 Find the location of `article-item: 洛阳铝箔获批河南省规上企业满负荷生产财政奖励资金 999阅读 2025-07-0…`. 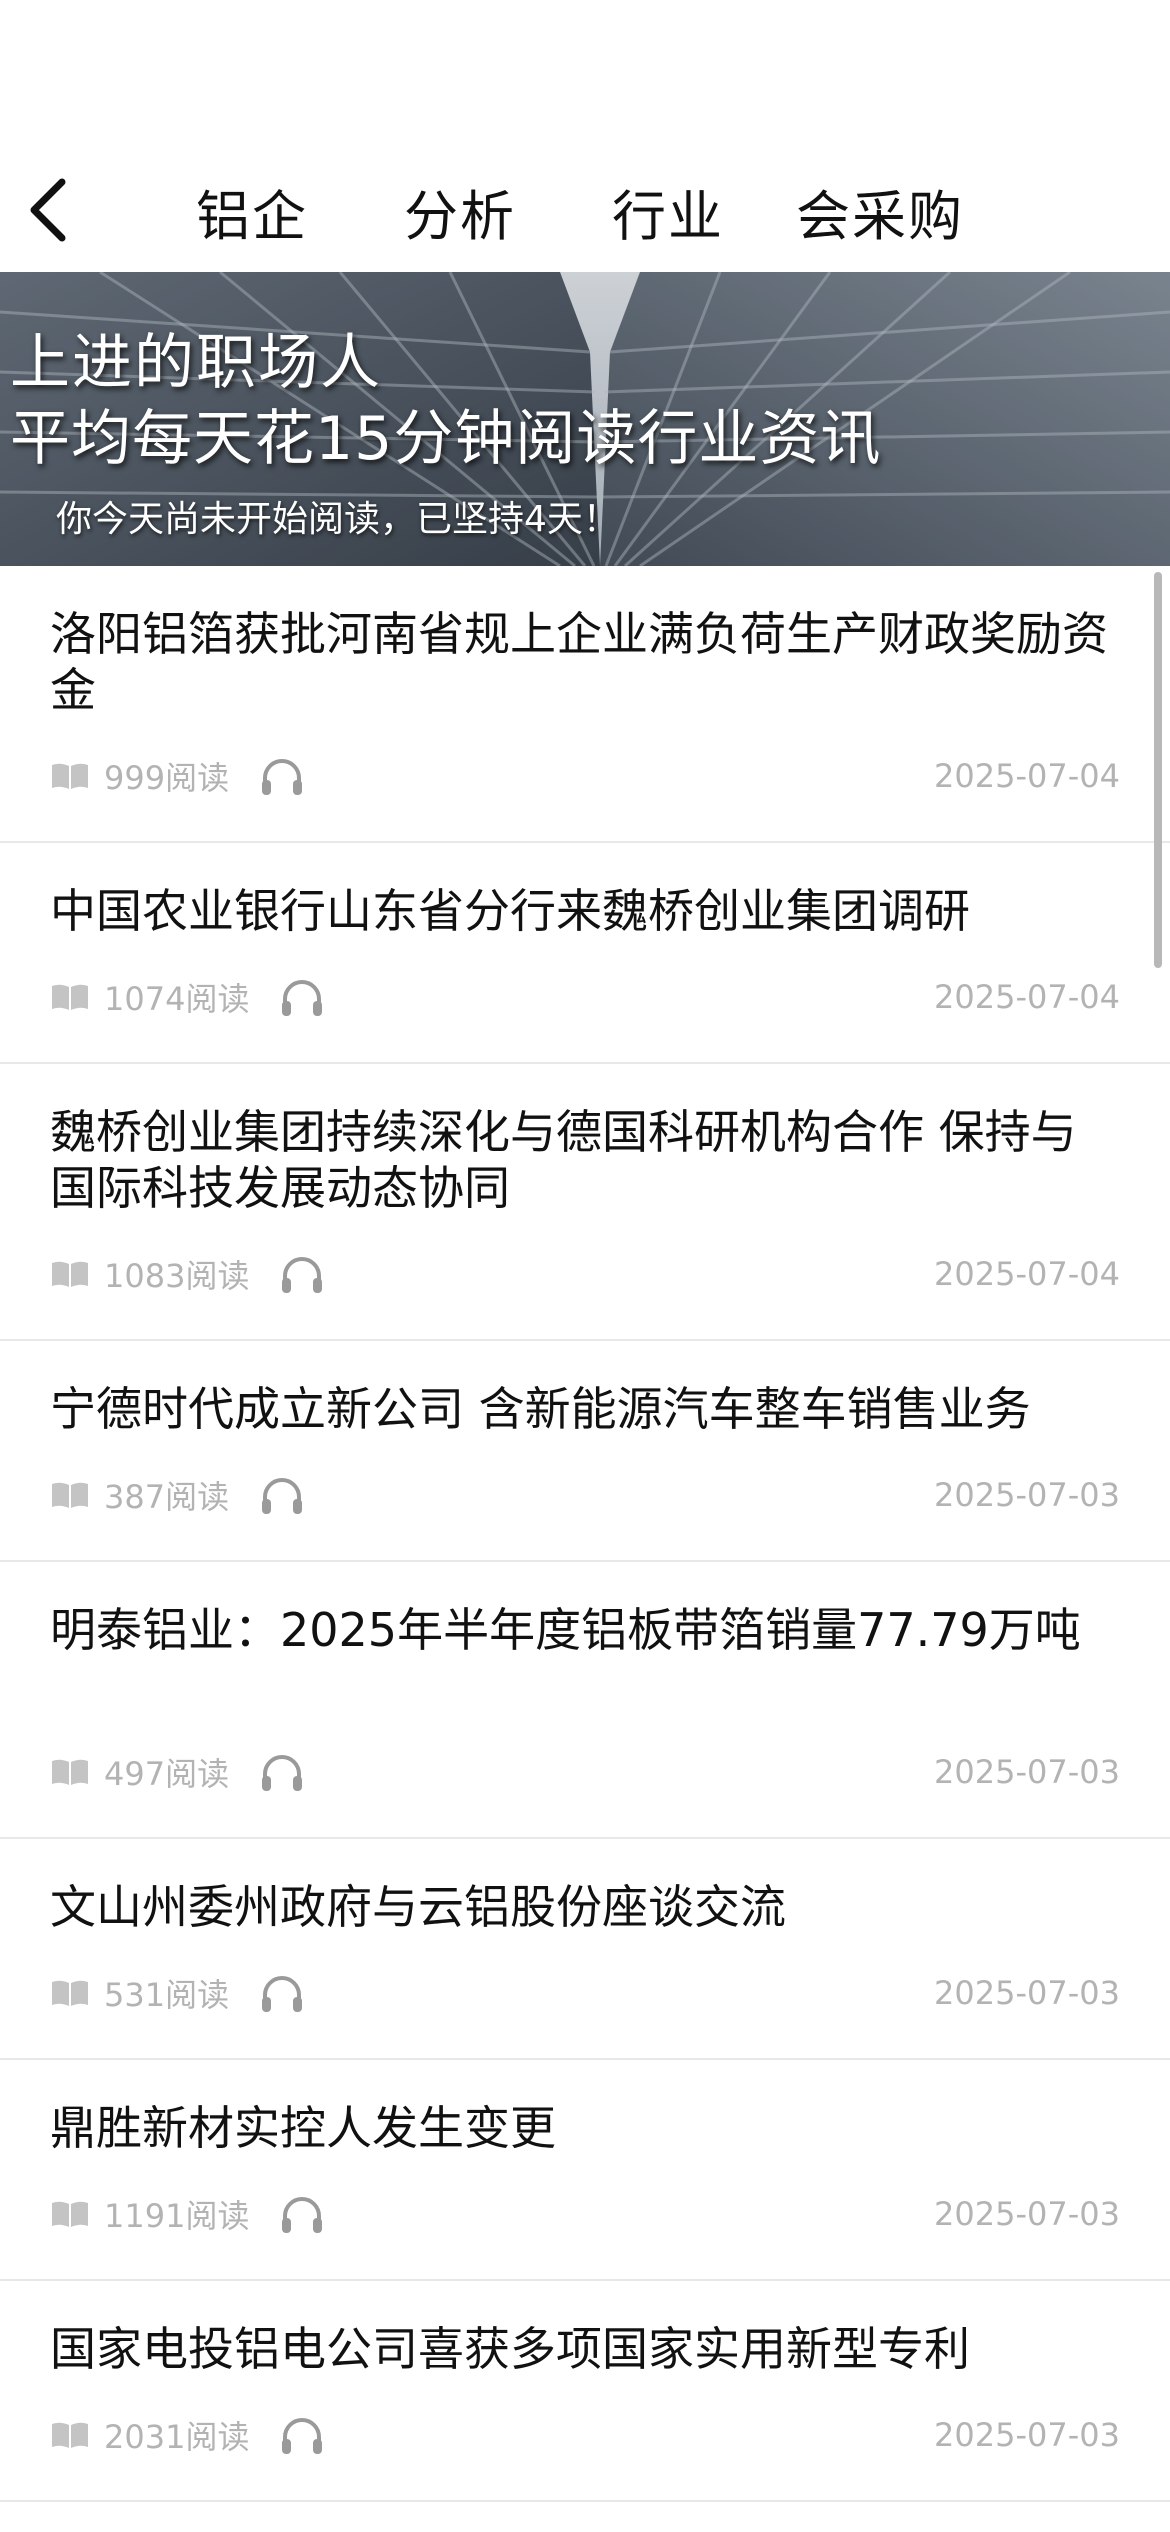

article-item: 洛阳铝箔获批河南省规上企业满负荷生产财政奖励资金 999阅读 2025-07-0… is located at coordinates (585, 704).